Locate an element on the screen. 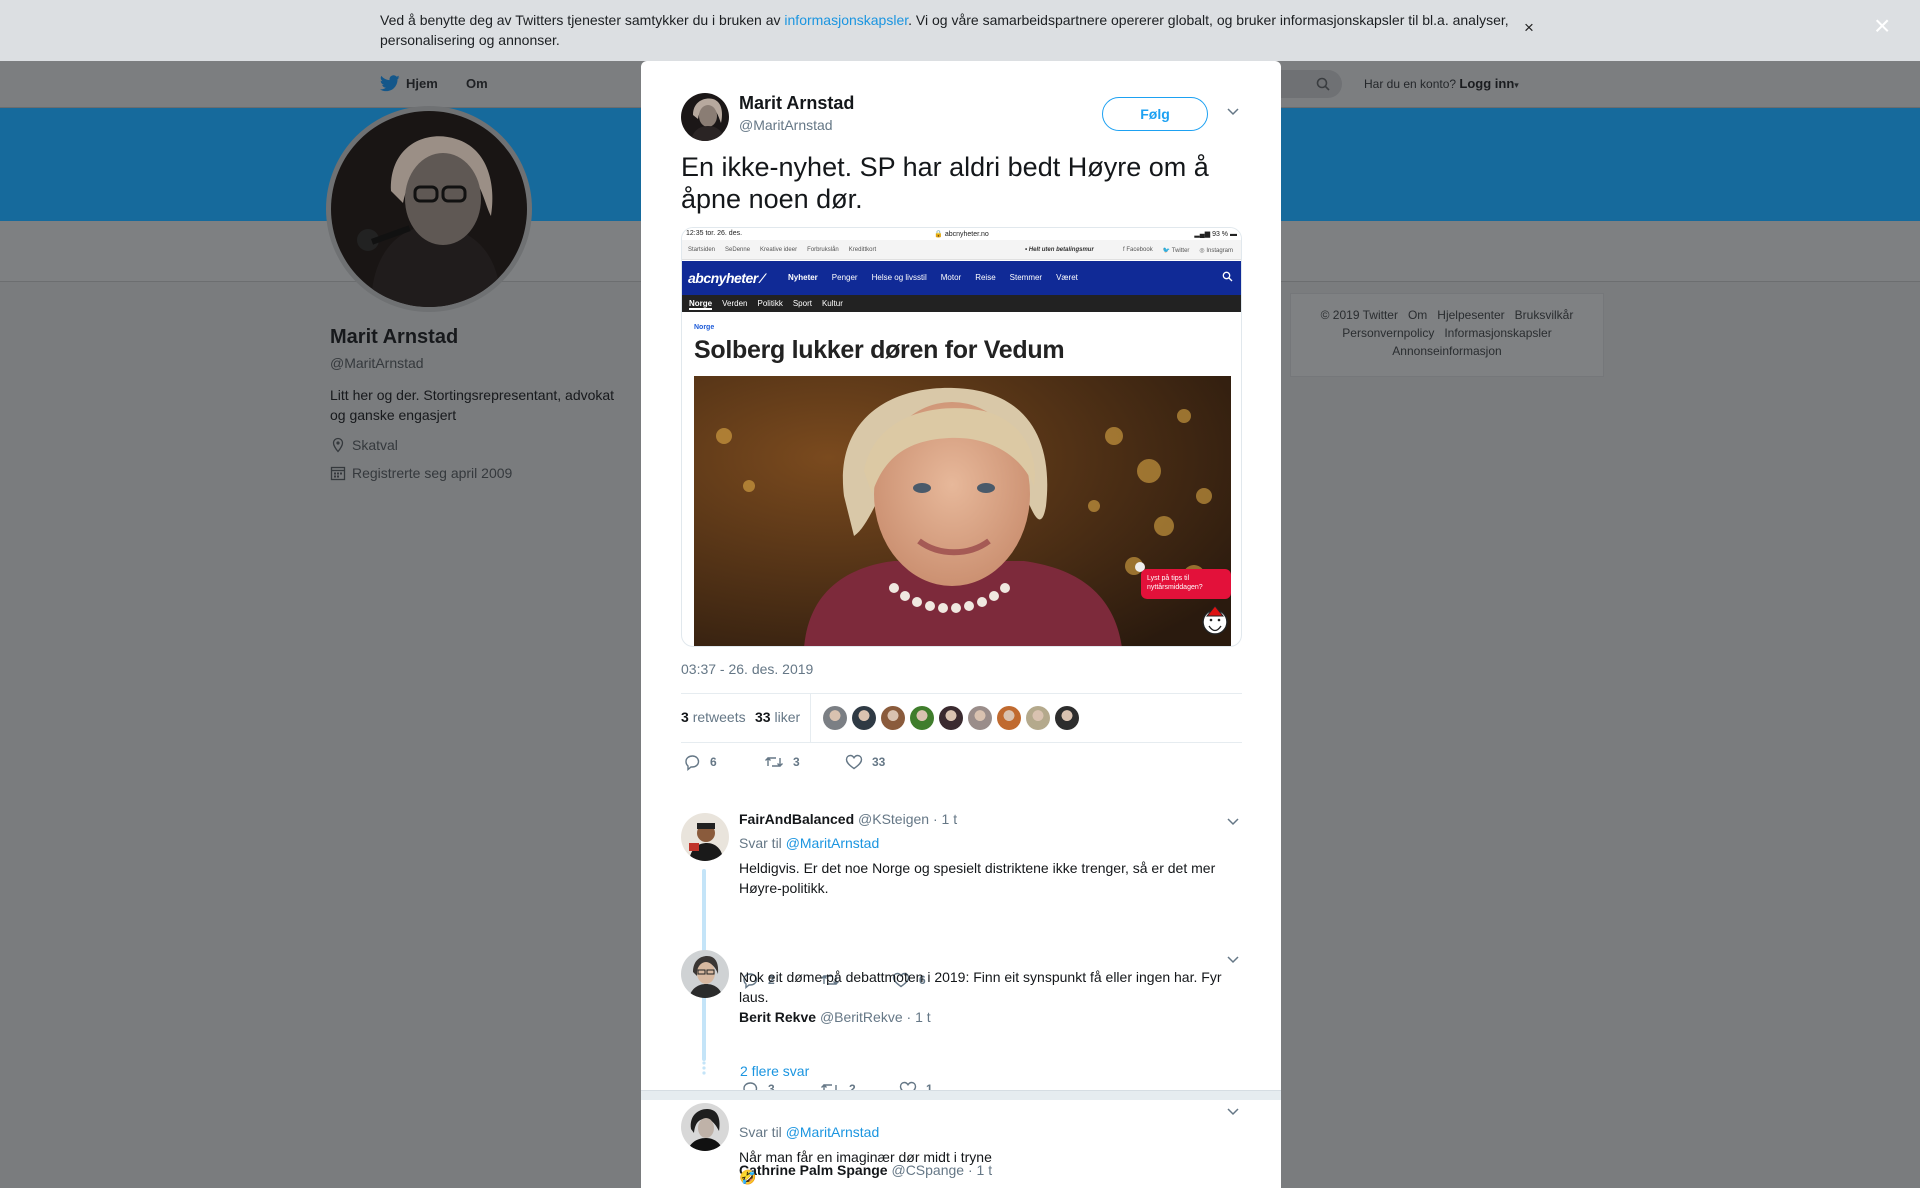  footer-link-privacy: Personvernpolicy is located at coordinates (1388, 333).